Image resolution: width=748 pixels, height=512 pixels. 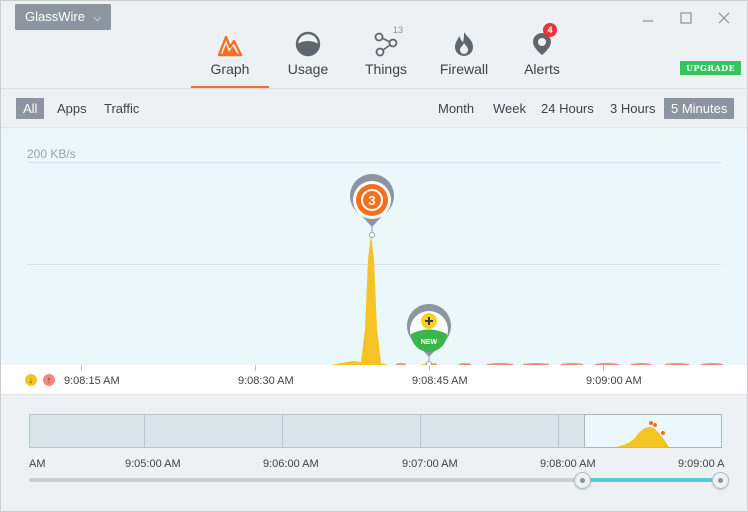 What do you see at coordinates (652, 480) in the screenshot?
I see `range-selected` at bounding box center [652, 480].